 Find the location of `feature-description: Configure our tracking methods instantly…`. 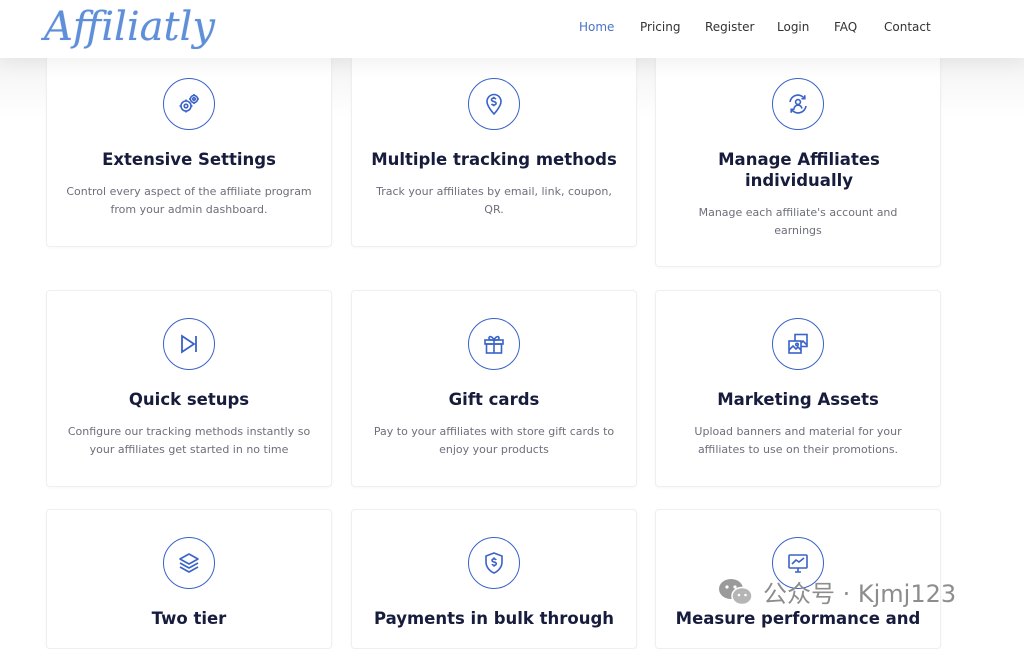

feature-description: Configure our tracking methods instantly… is located at coordinates (189, 440).